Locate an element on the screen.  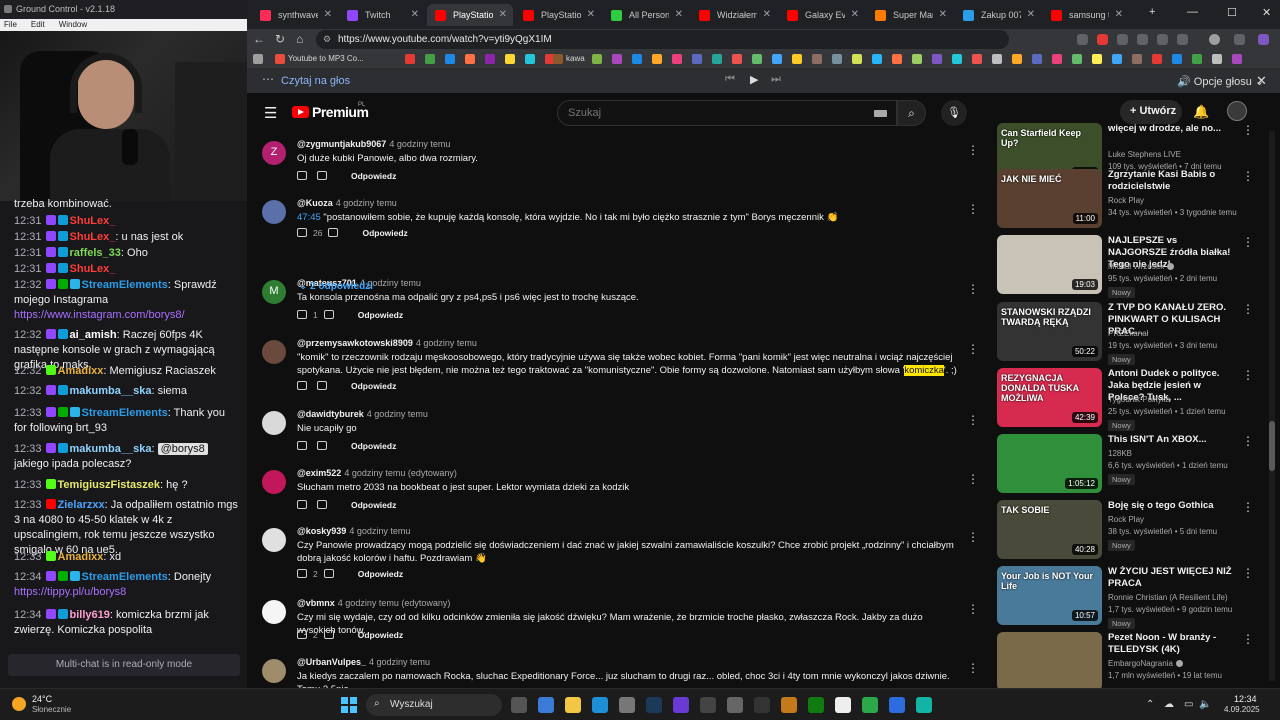
sun-icon is located at coordinates (19, 704).